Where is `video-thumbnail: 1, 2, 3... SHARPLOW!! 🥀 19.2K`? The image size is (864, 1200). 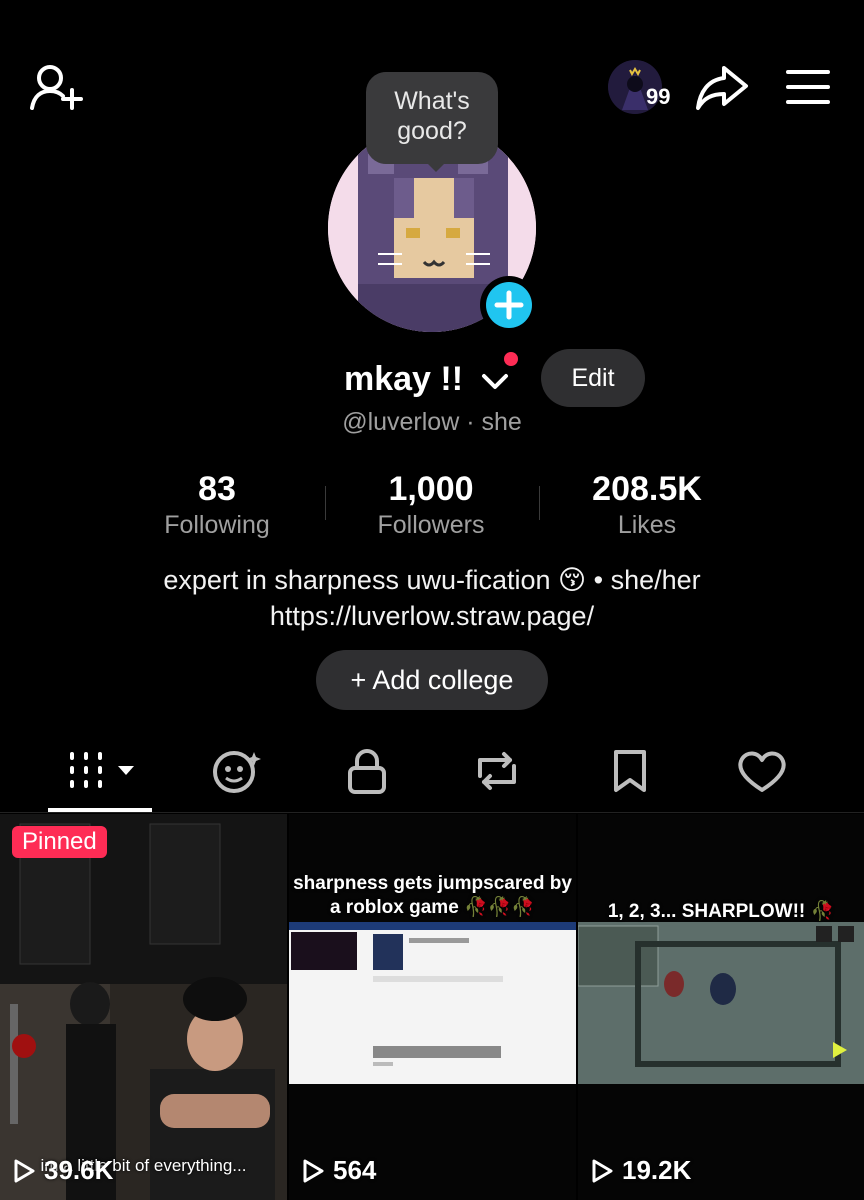
video-thumbnail: 1, 2, 3... SHARPLOW!! 🥀 19.2K is located at coordinates (721, 1007).